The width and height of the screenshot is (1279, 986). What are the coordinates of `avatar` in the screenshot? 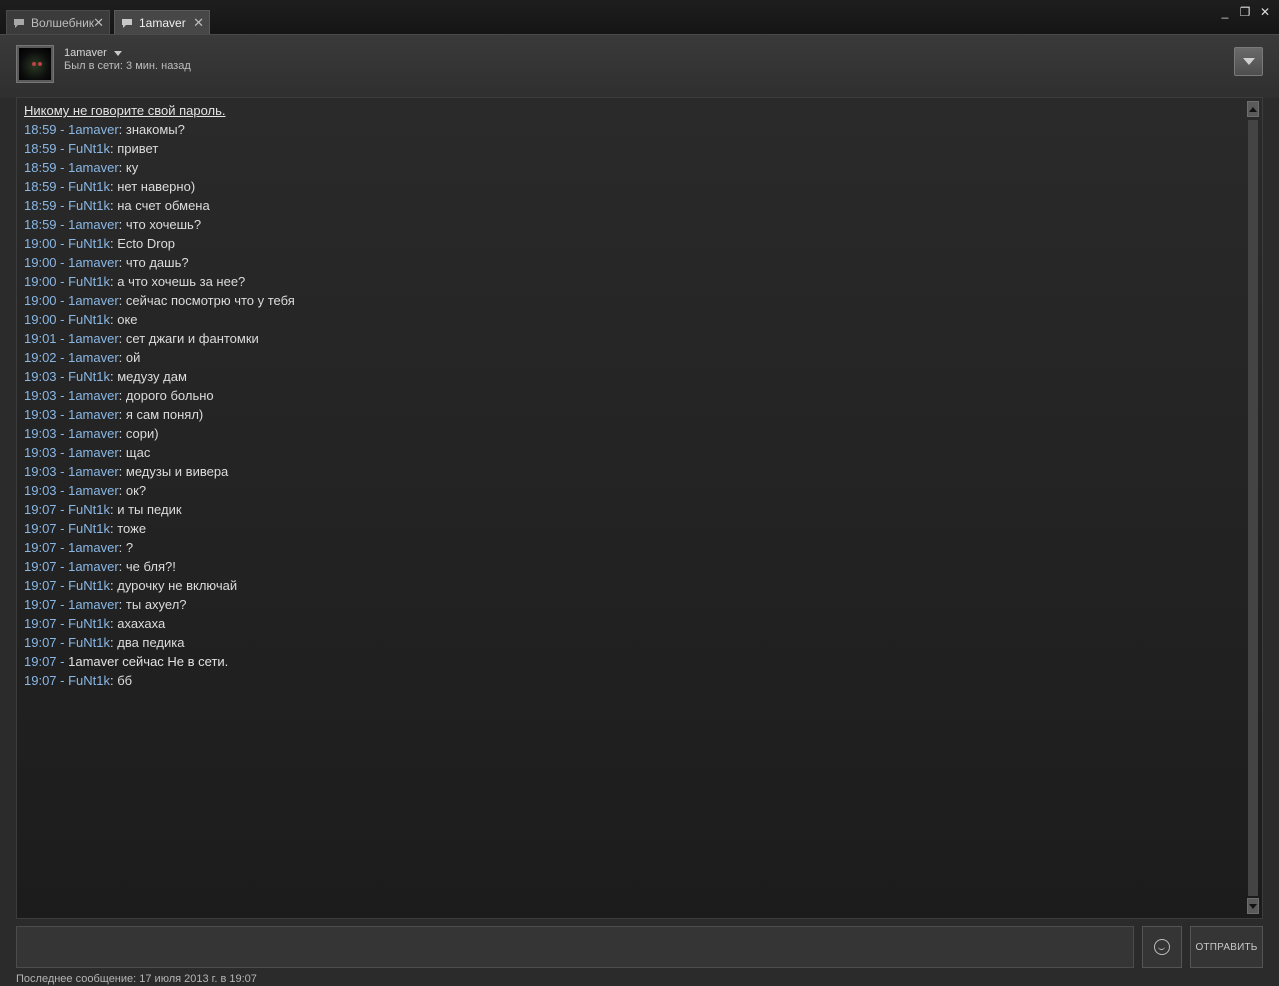 It's located at (35, 64).